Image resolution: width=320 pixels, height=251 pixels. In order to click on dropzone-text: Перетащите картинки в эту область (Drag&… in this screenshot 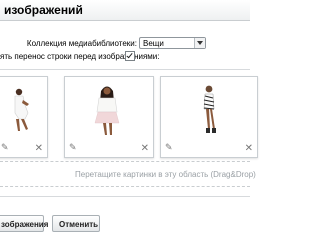, I will do `click(165, 174)`.